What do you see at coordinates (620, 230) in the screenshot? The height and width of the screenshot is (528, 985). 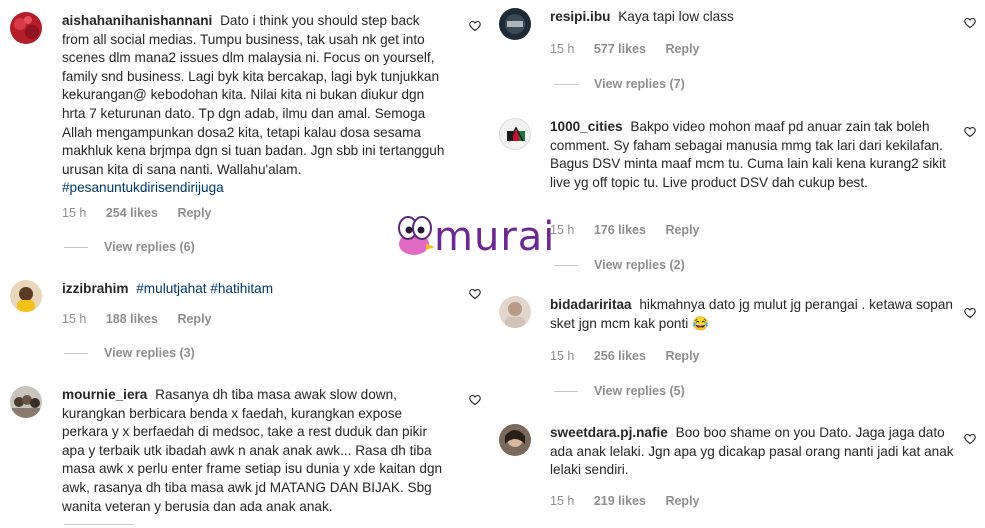 I see `comment-likes: 176 likes` at bounding box center [620, 230].